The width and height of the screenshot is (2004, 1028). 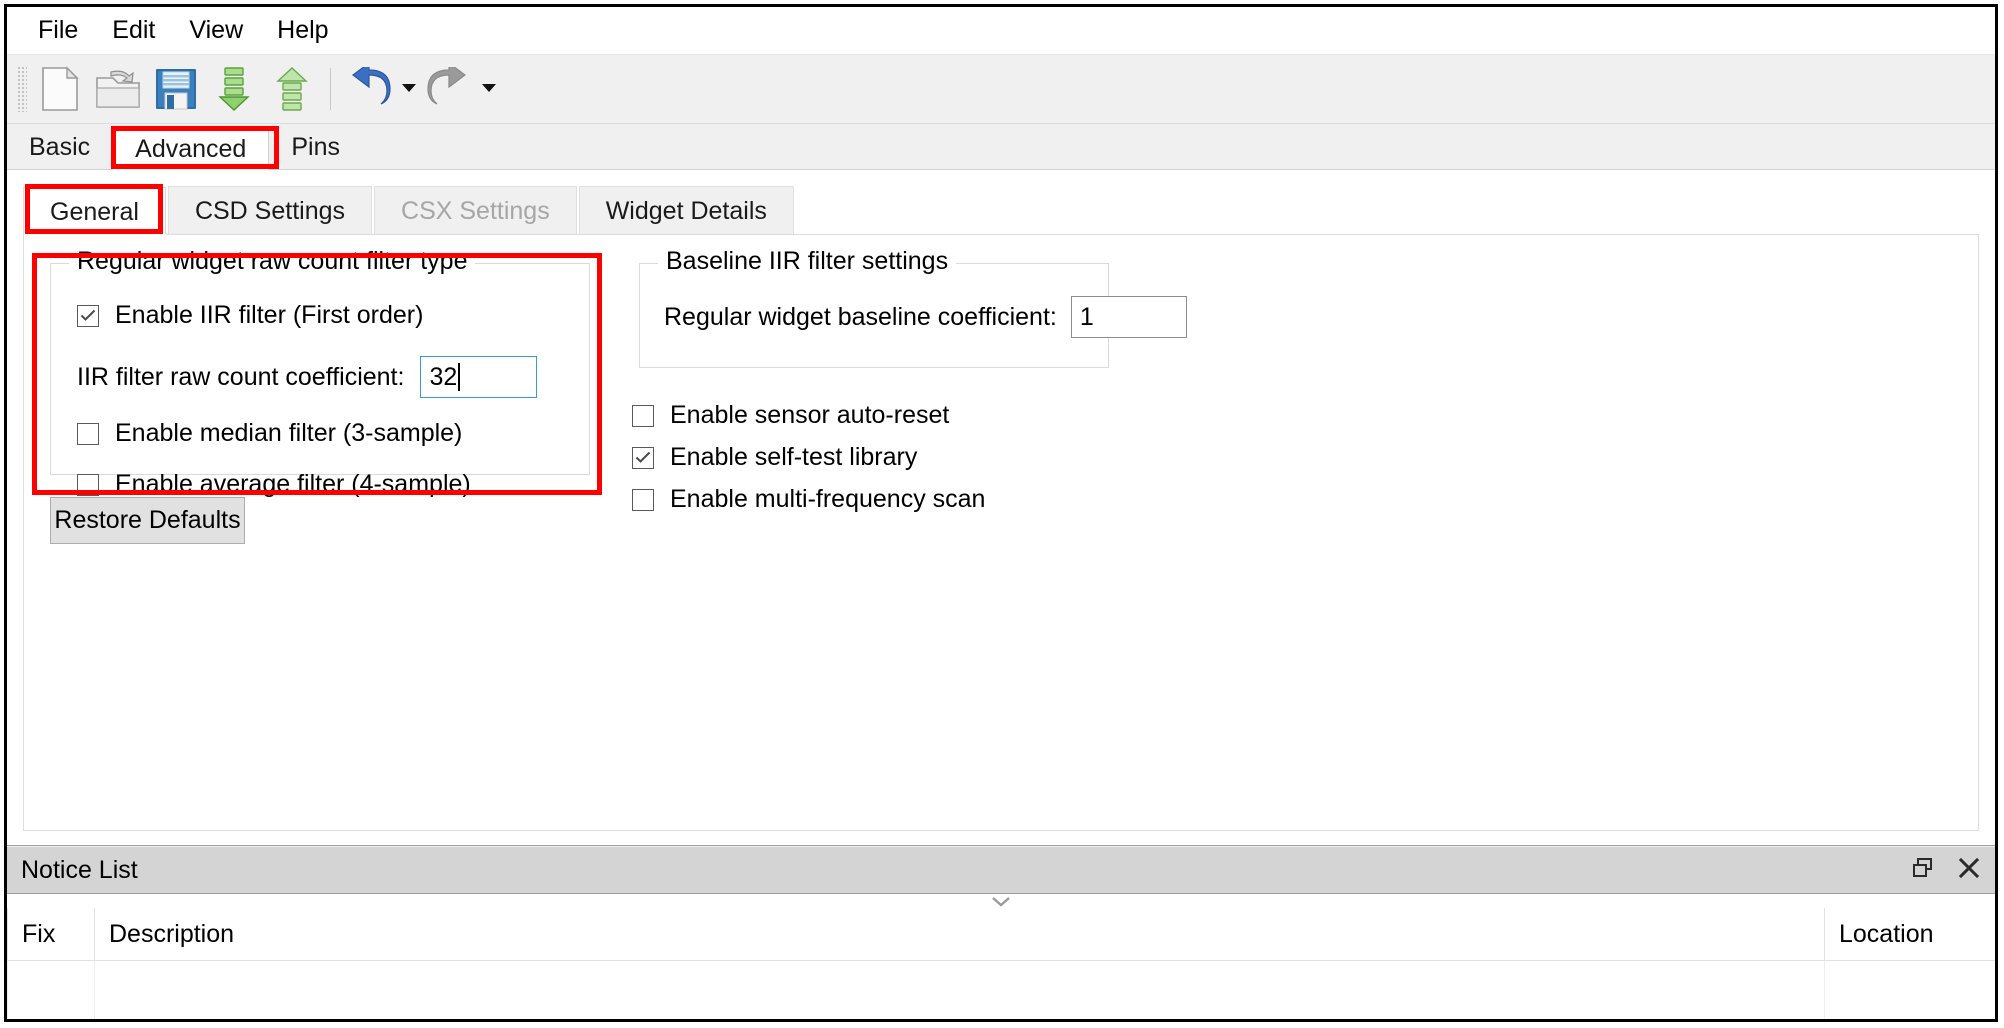 What do you see at coordinates (330, 89) in the screenshot?
I see `toolbar-separator` at bounding box center [330, 89].